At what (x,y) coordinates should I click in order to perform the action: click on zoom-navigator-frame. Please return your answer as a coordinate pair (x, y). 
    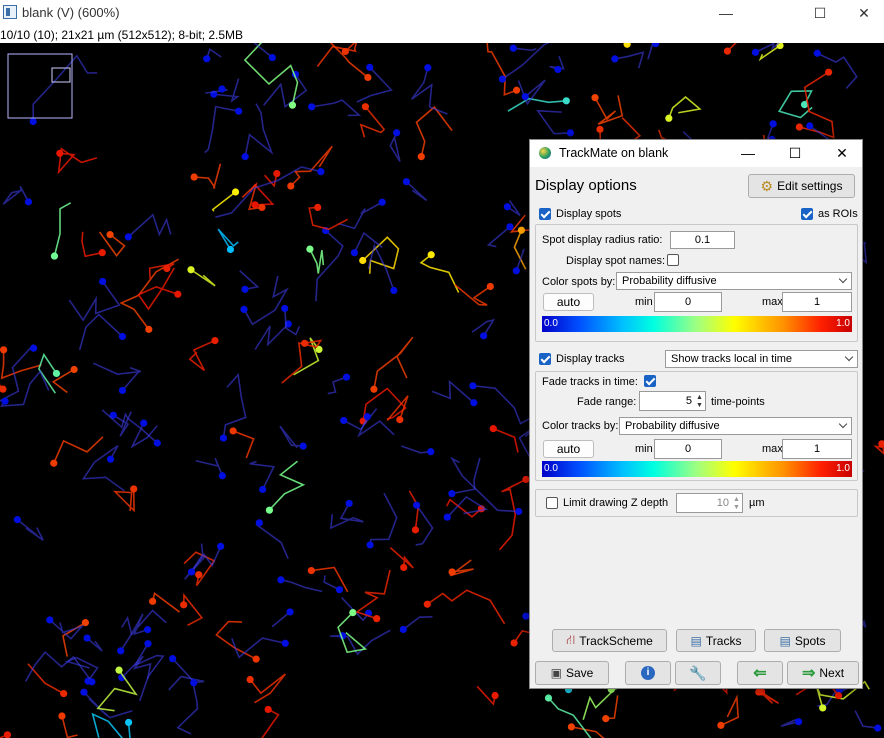
    Looking at the image, I should click on (40, 86).